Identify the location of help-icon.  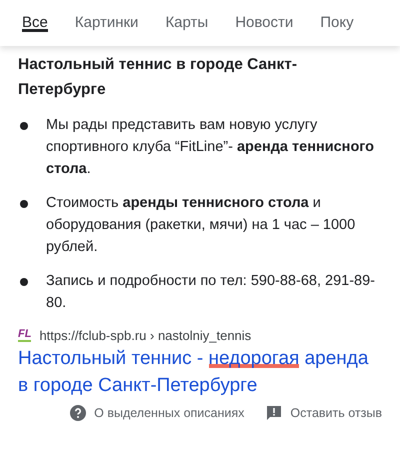
(78, 413).